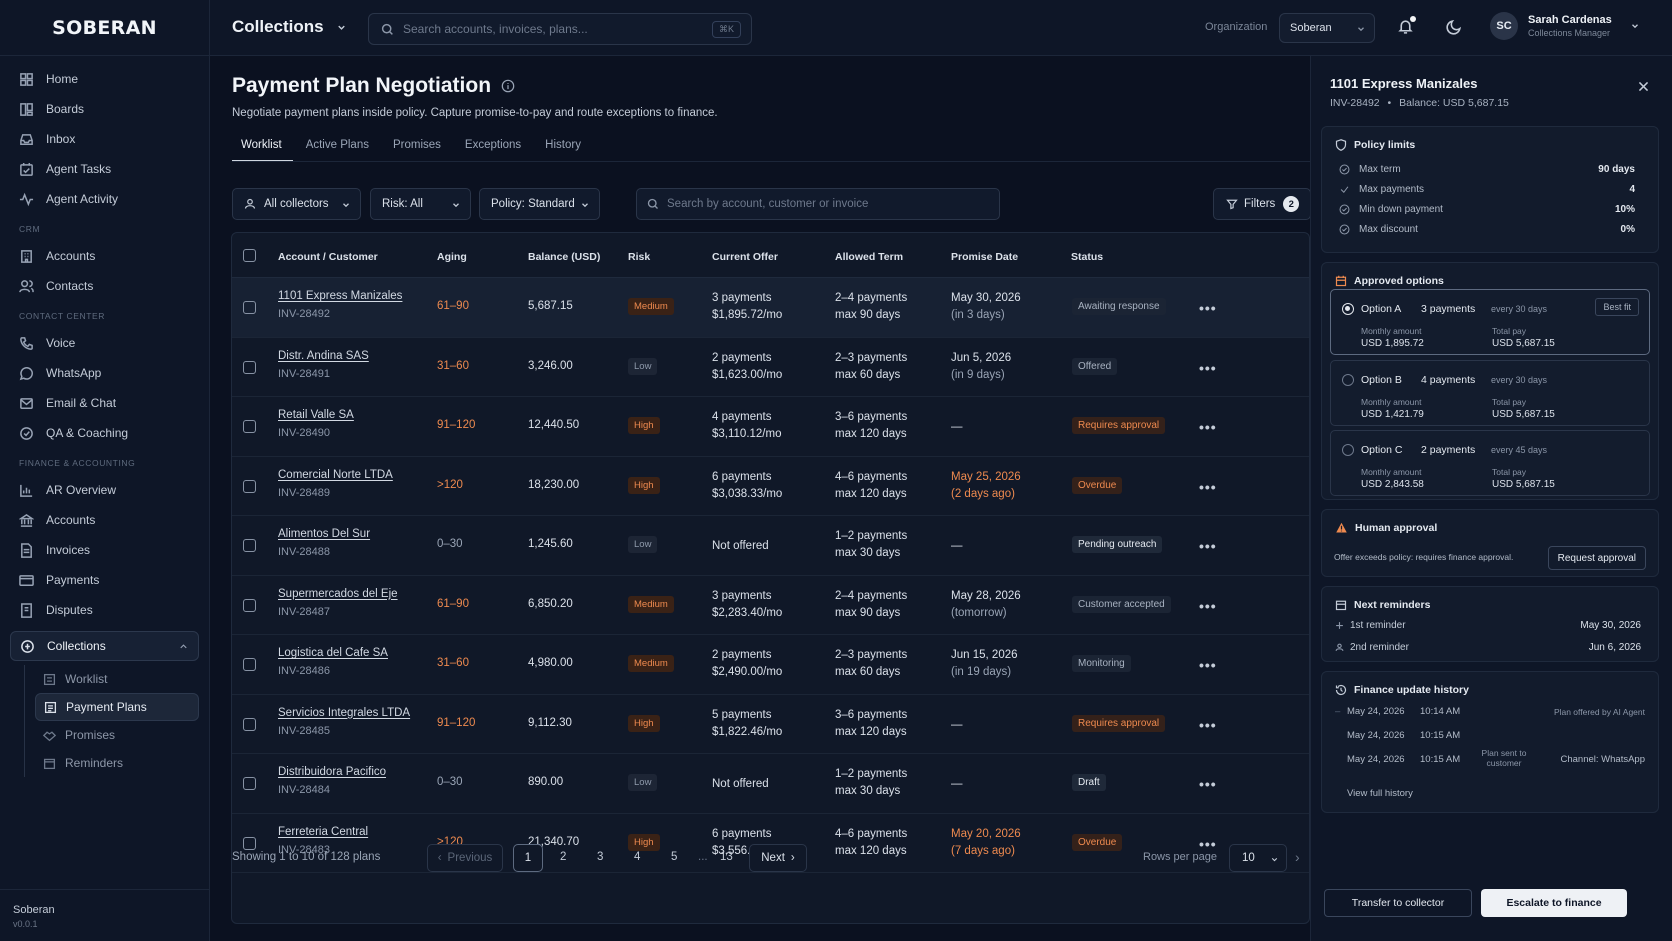 The width and height of the screenshot is (1672, 941). I want to click on sidebar-item-crm-accounts: Accounts, so click(104, 256).